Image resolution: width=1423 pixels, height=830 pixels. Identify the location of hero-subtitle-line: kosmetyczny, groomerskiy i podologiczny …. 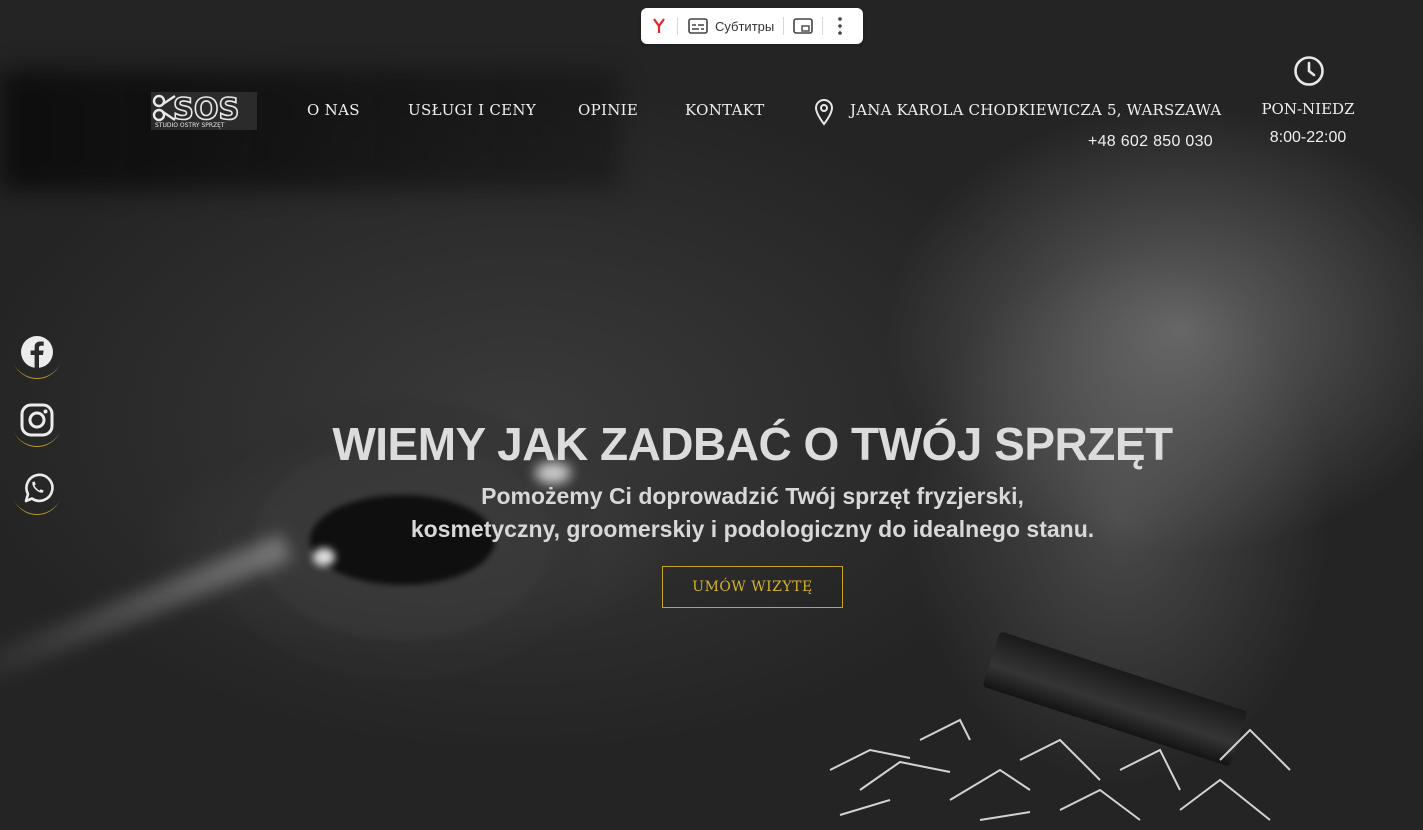
(752, 529).